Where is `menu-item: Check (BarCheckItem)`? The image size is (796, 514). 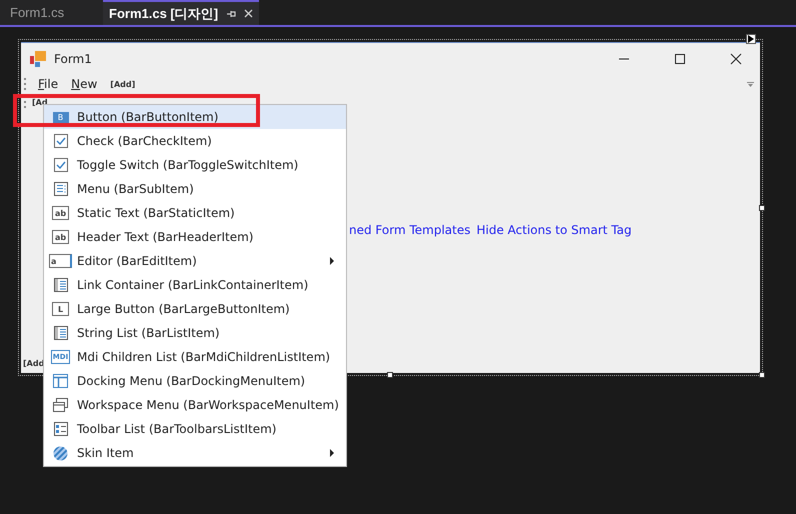
menu-item: Check (BarCheckItem) is located at coordinates (195, 141).